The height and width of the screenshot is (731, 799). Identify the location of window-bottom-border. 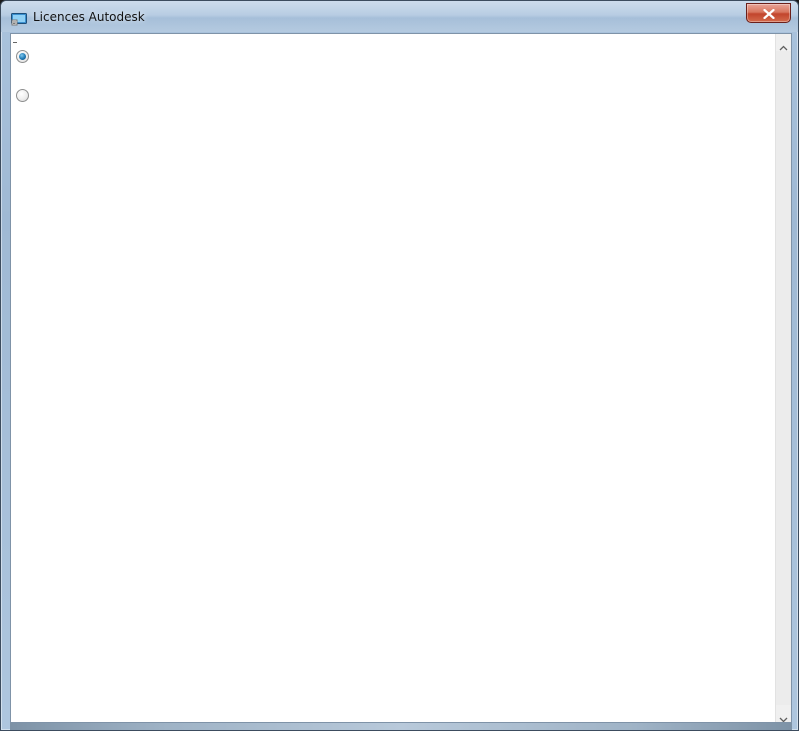
(401, 726).